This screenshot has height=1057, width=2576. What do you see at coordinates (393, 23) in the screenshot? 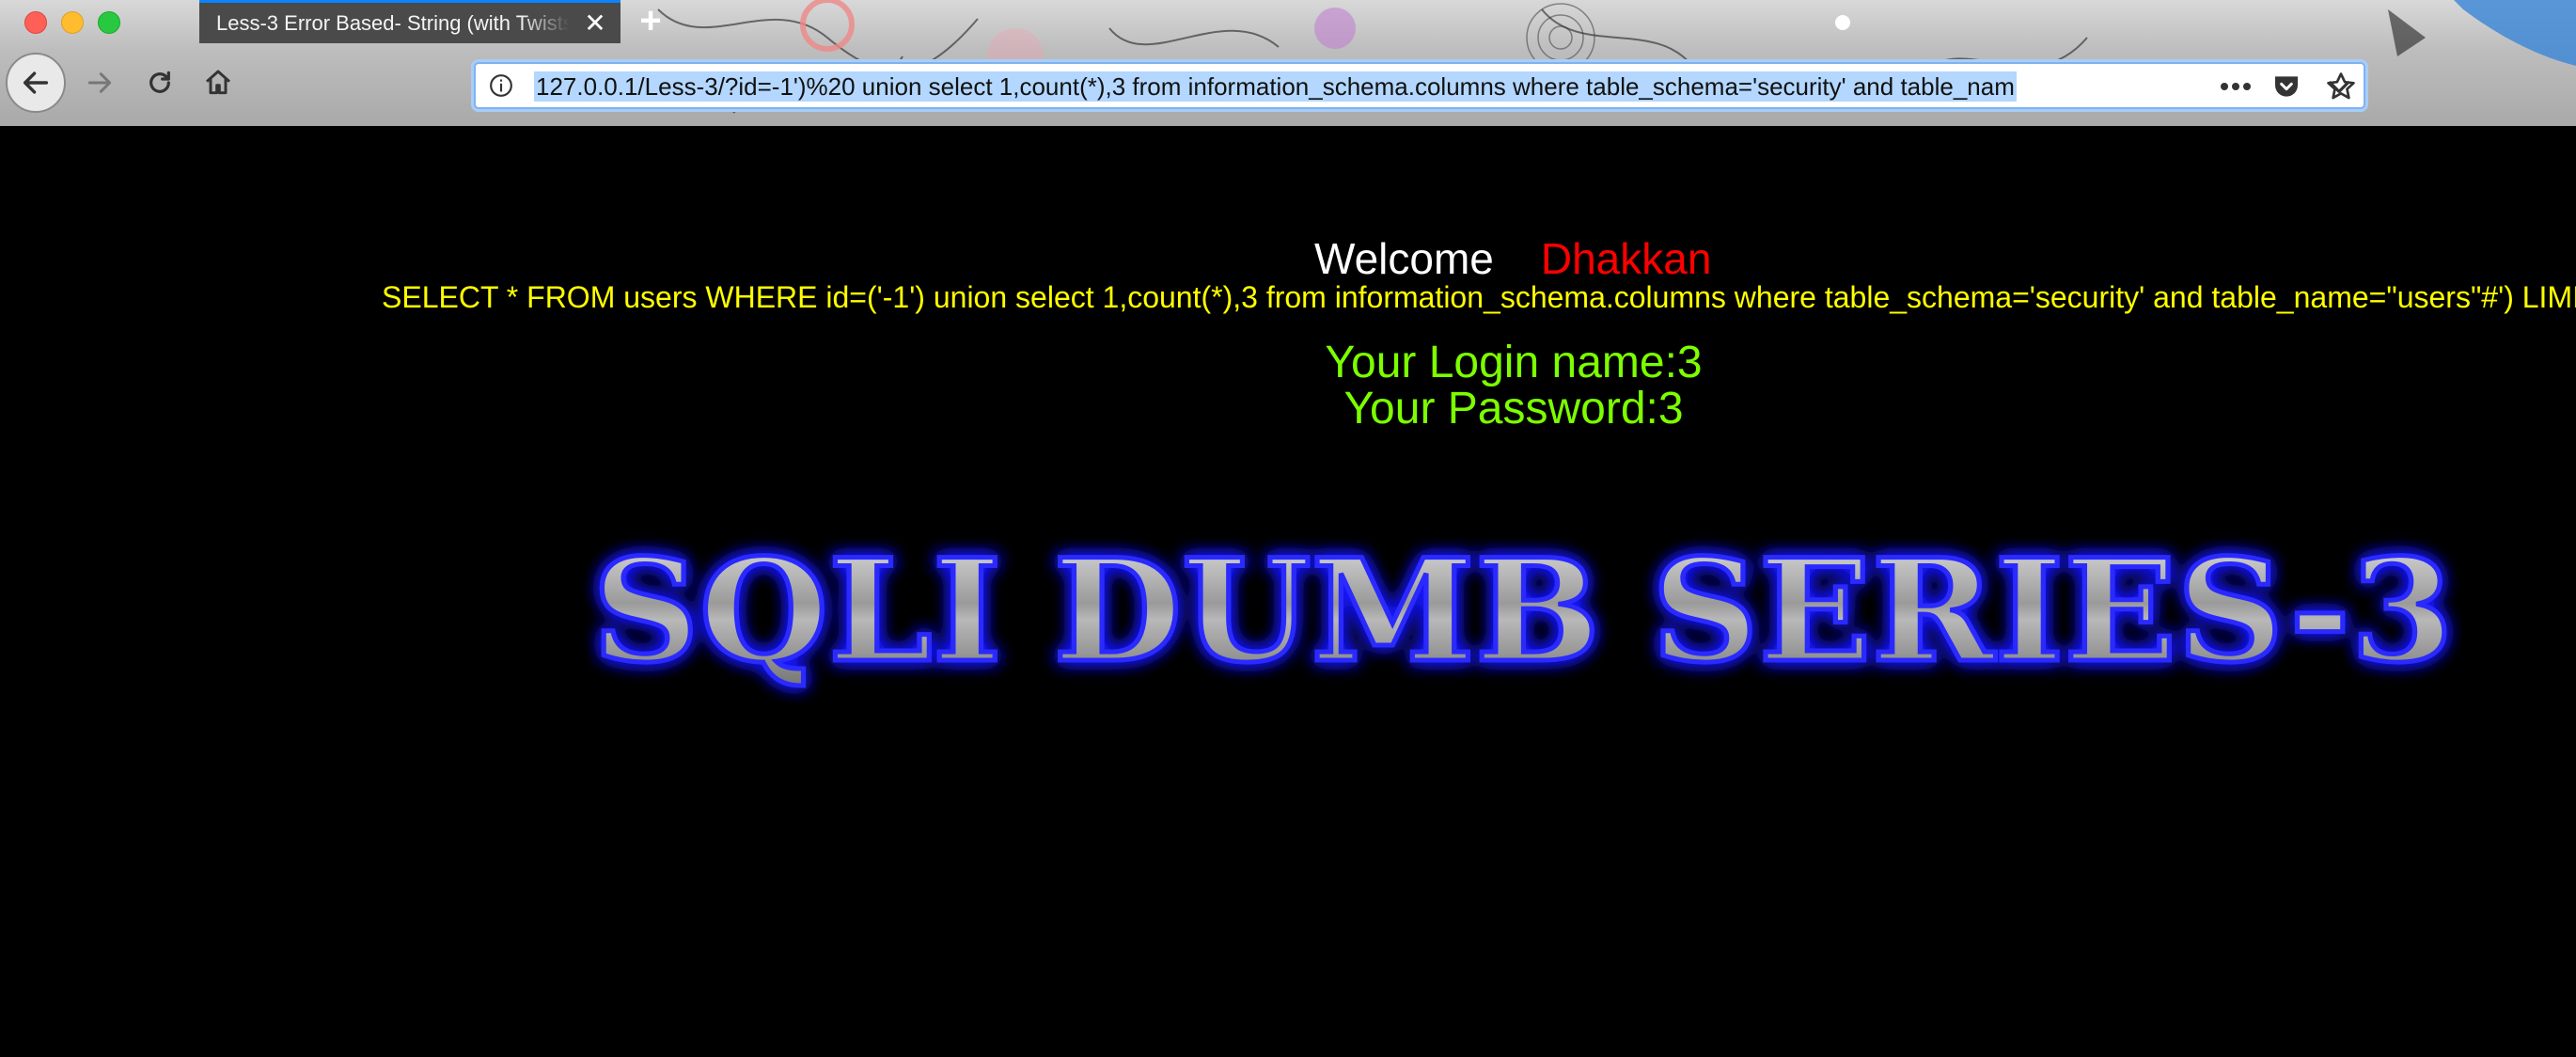
I see `tab-title: Less-3 Error Based- String (with Twists)` at bounding box center [393, 23].